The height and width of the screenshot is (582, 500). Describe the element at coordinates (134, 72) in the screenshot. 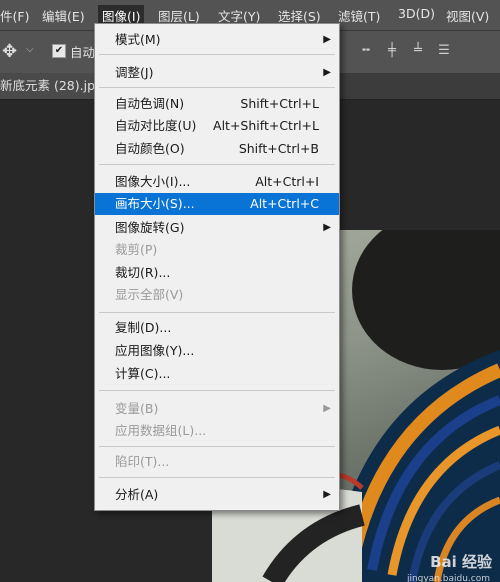

I see `menu-item-label: 调整(J)` at that location.